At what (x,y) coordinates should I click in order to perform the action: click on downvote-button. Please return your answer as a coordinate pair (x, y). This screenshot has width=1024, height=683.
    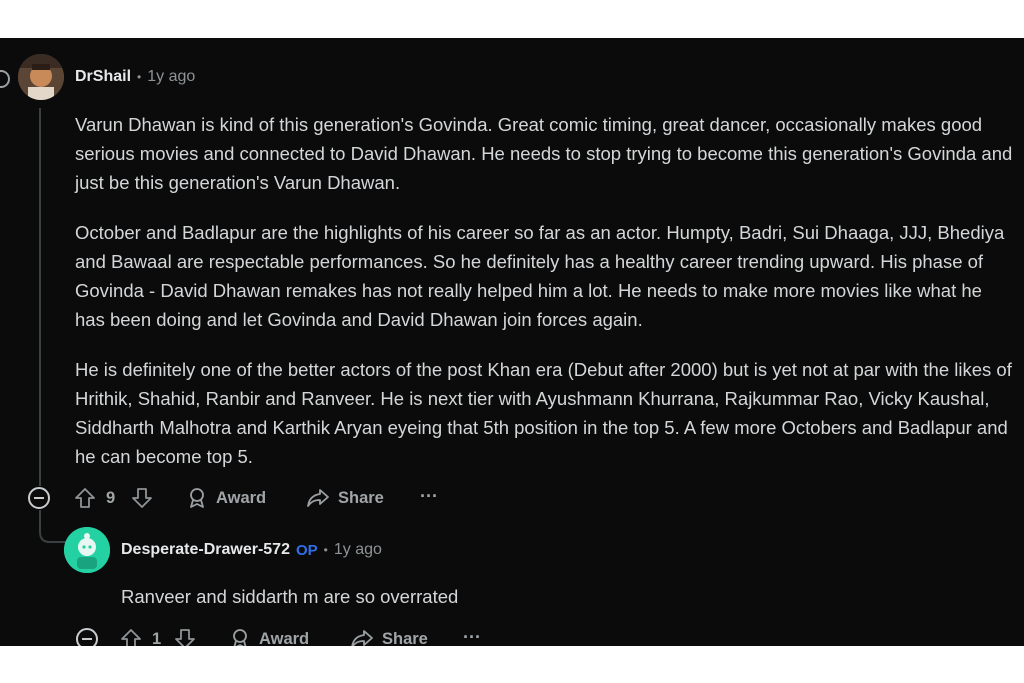
    Looking at the image, I should click on (142, 498).